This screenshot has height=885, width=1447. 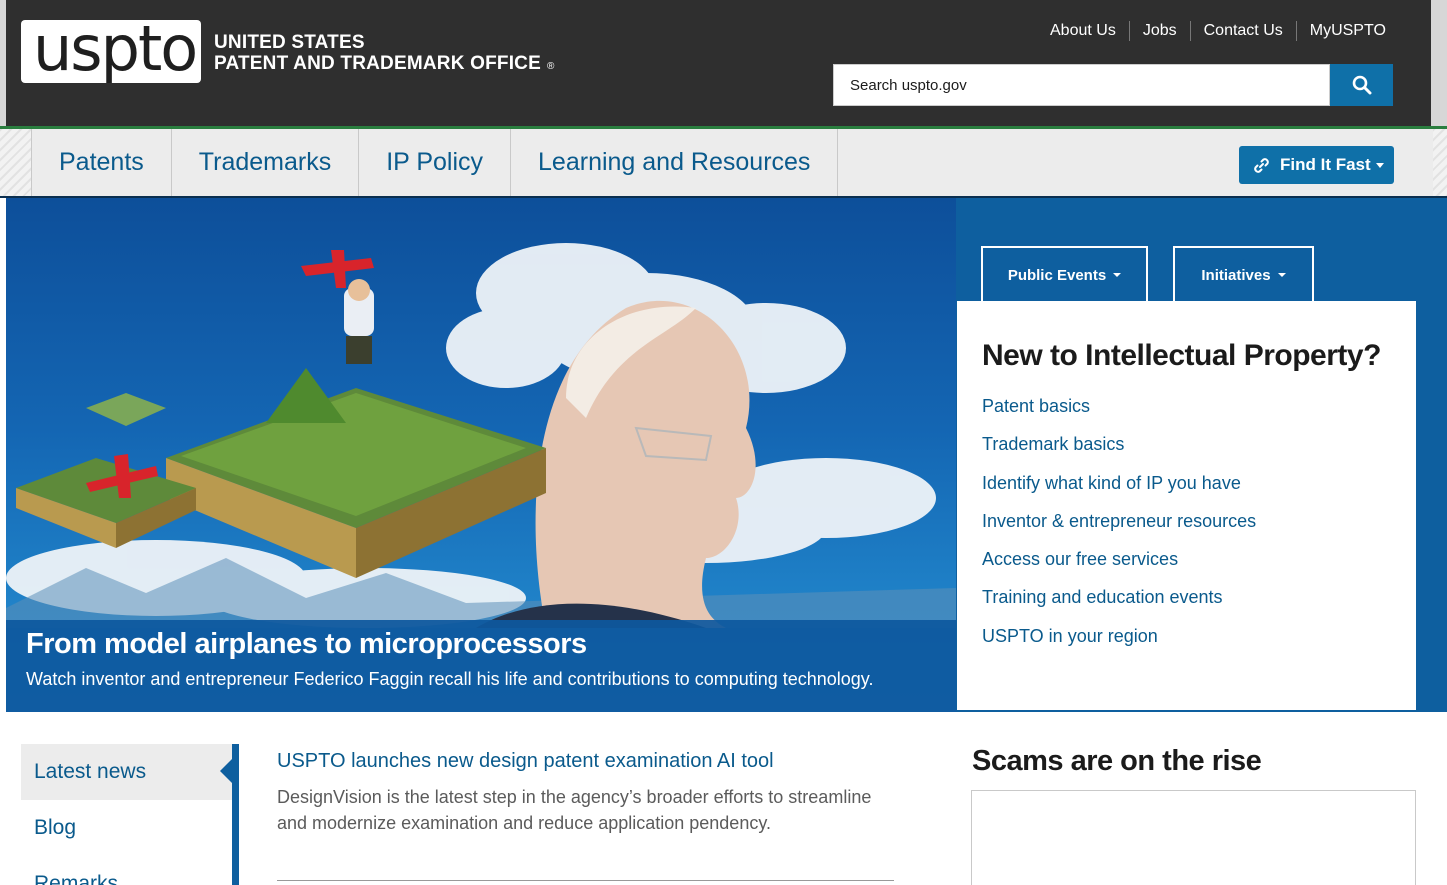 I want to click on initiatives-tab: Initiatives, so click(x=1243, y=274).